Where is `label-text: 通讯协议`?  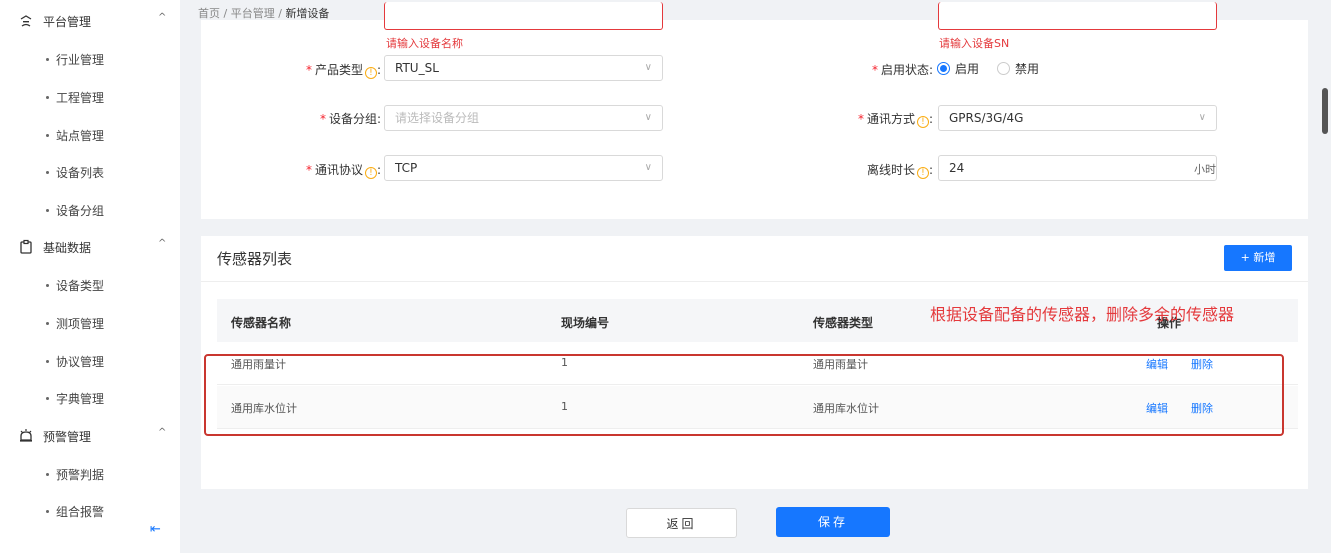 label-text: 通讯协议 is located at coordinates (338, 170).